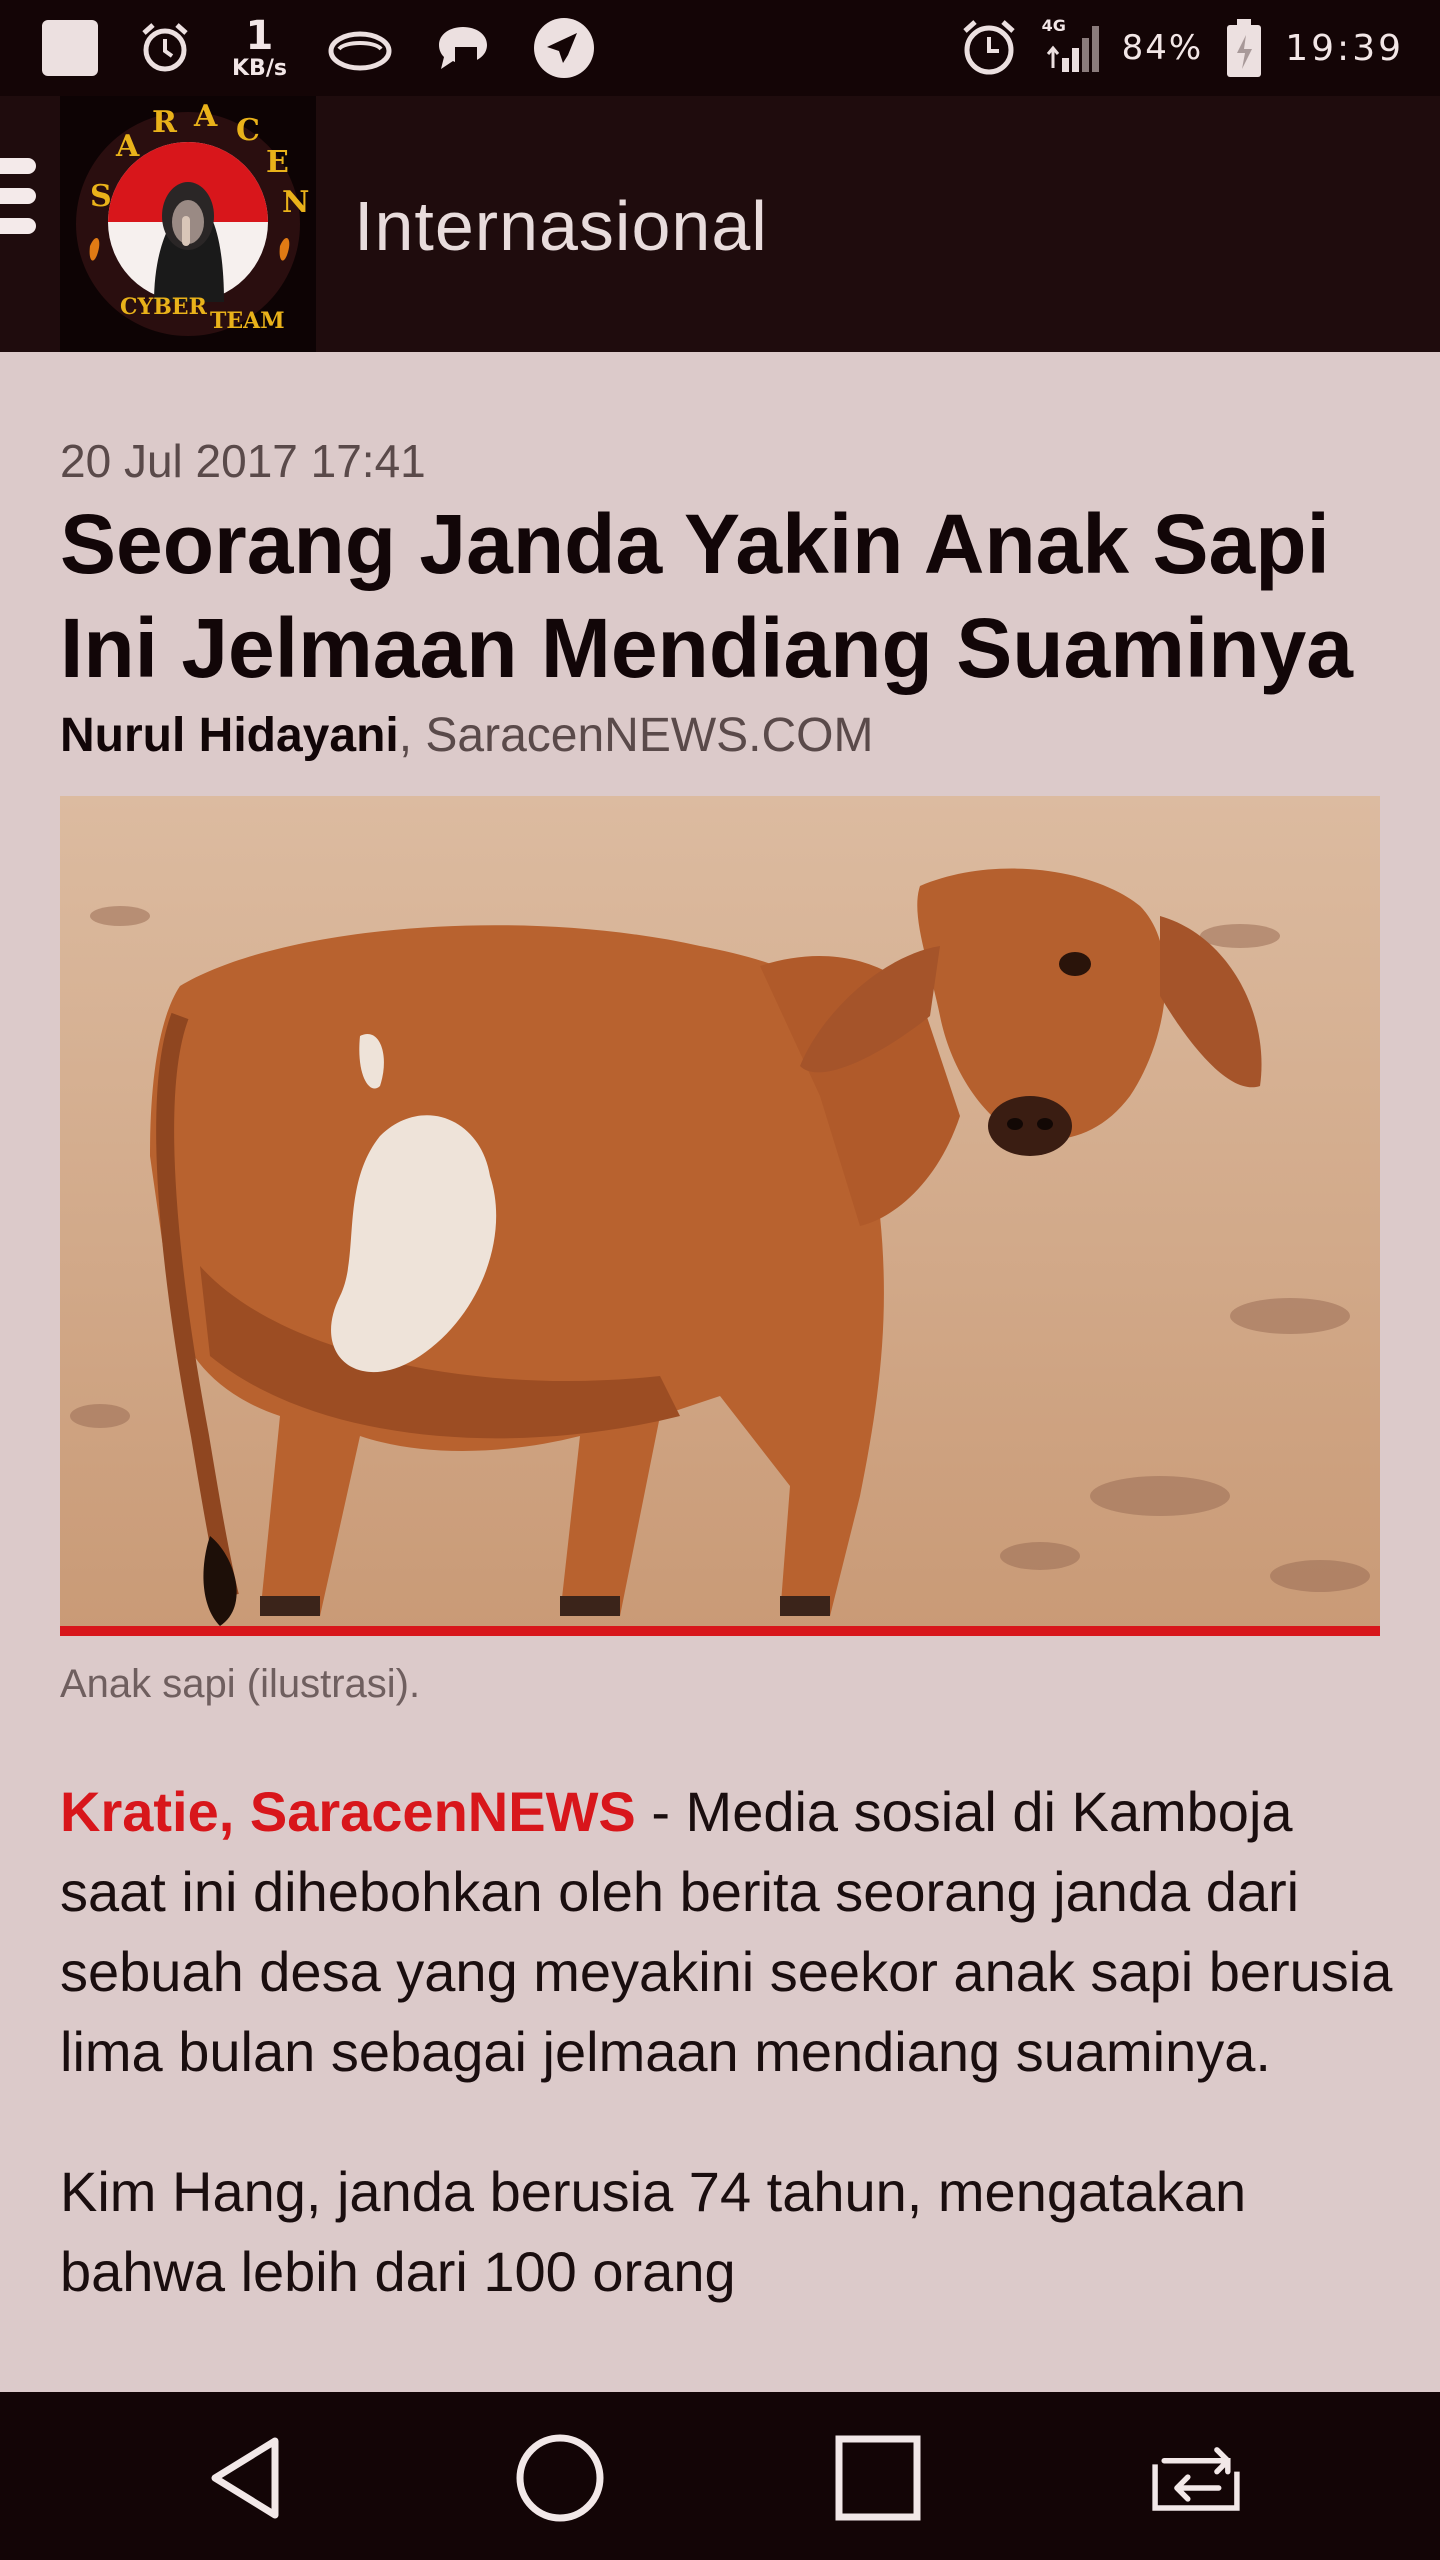  I want to click on dateline: Kratie, SaracenNEWS, so click(348, 1811).